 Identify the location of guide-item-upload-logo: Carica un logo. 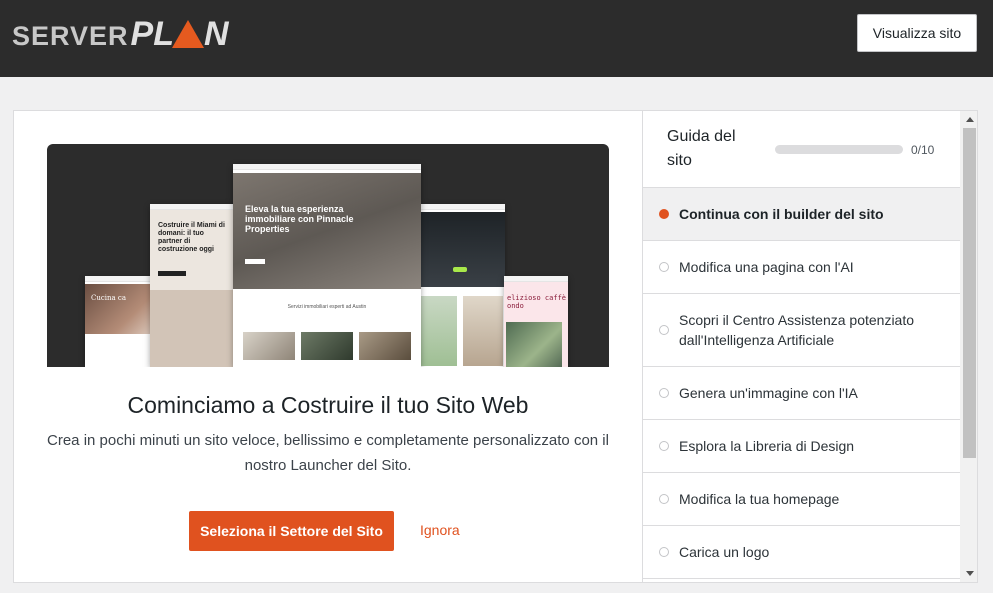
(801, 552).